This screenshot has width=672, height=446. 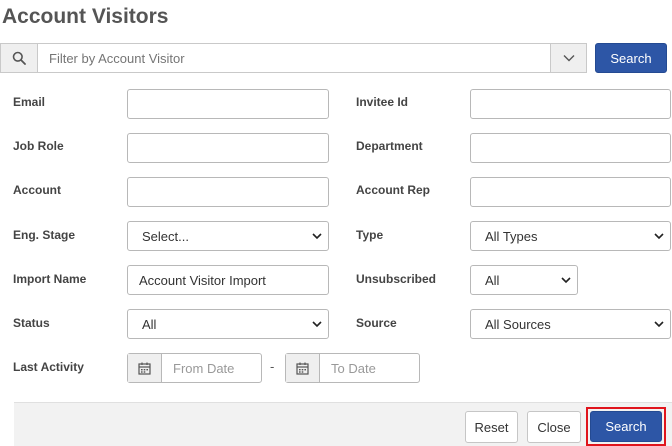 What do you see at coordinates (570, 192) in the screenshot?
I see `account-rep-field` at bounding box center [570, 192].